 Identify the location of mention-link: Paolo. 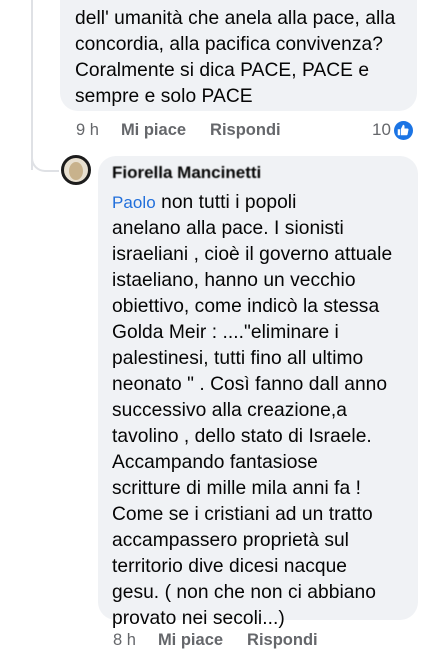
(134, 202).